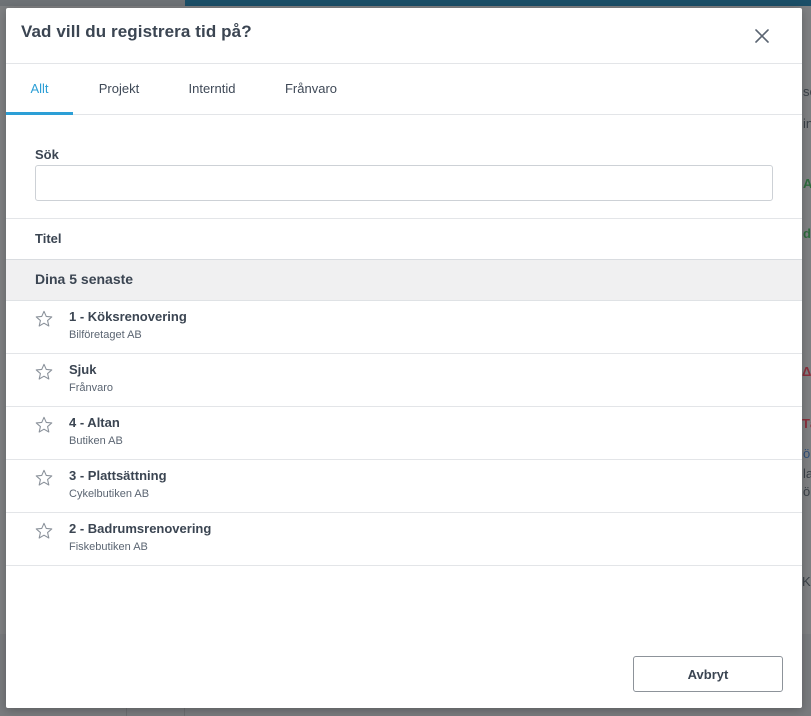  I want to click on search-section: Sök, so click(404, 167).